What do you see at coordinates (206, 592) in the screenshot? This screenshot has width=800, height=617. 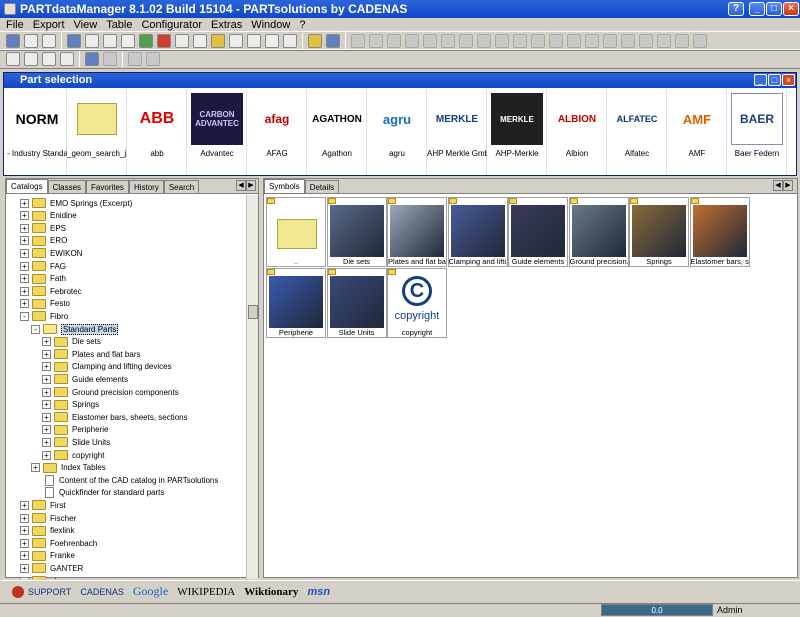 I see `wikipedia-link: WIKIPEDIA` at bounding box center [206, 592].